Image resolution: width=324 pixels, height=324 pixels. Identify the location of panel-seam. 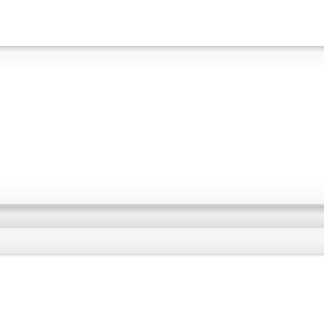
(162, 209).